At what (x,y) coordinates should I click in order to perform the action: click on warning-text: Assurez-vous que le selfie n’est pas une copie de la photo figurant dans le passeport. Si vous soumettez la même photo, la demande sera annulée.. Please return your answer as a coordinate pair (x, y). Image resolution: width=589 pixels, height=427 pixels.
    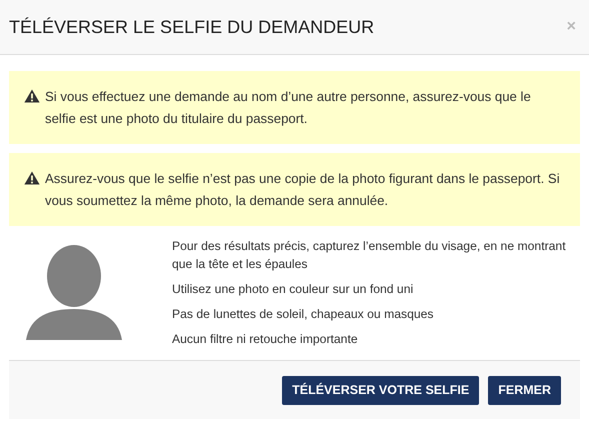
    Looking at the image, I should click on (303, 190).